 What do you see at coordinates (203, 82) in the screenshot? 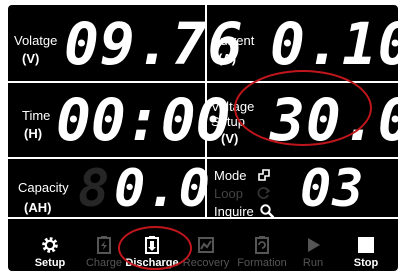
I see `divider` at bounding box center [203, 82].